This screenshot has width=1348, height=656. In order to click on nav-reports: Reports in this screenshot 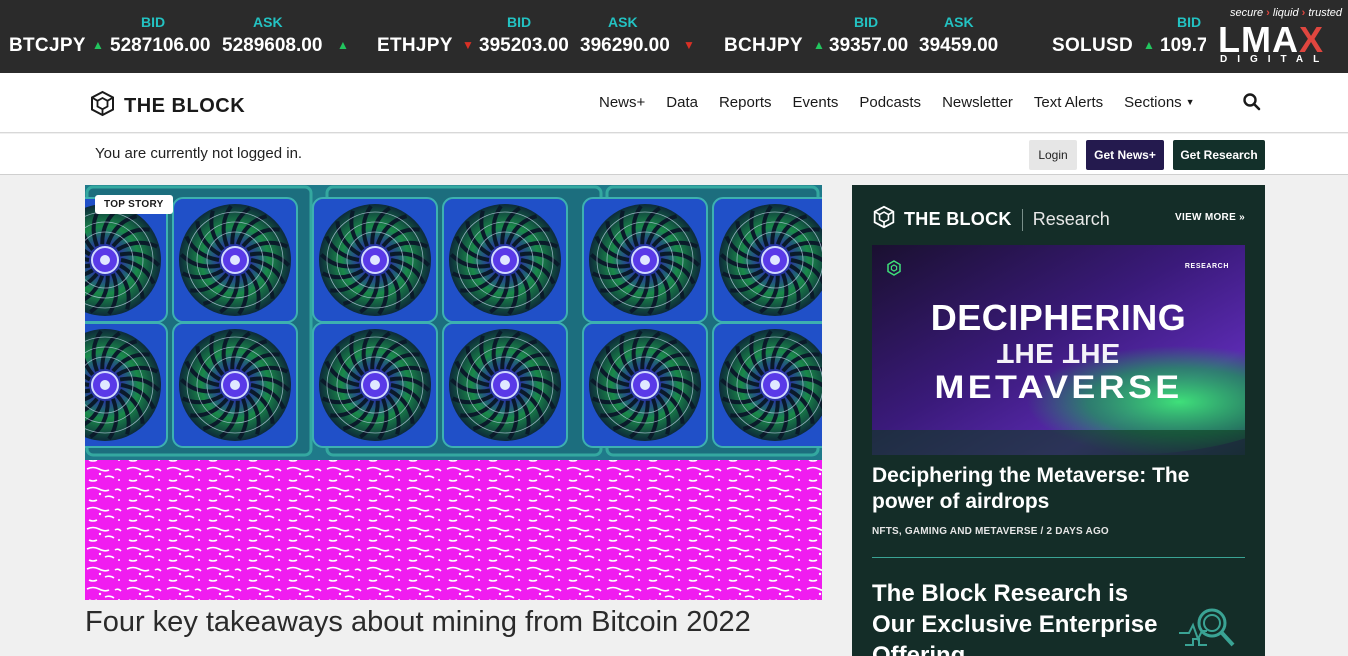, I will do `click(745, 102)`.